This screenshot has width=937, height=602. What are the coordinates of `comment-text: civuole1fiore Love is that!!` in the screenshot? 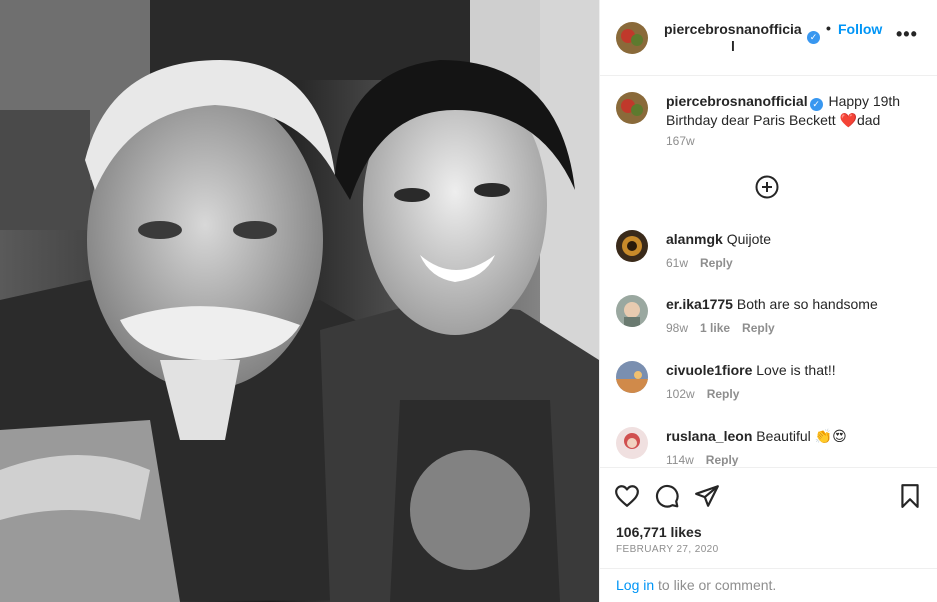 It's located at (796, 370).